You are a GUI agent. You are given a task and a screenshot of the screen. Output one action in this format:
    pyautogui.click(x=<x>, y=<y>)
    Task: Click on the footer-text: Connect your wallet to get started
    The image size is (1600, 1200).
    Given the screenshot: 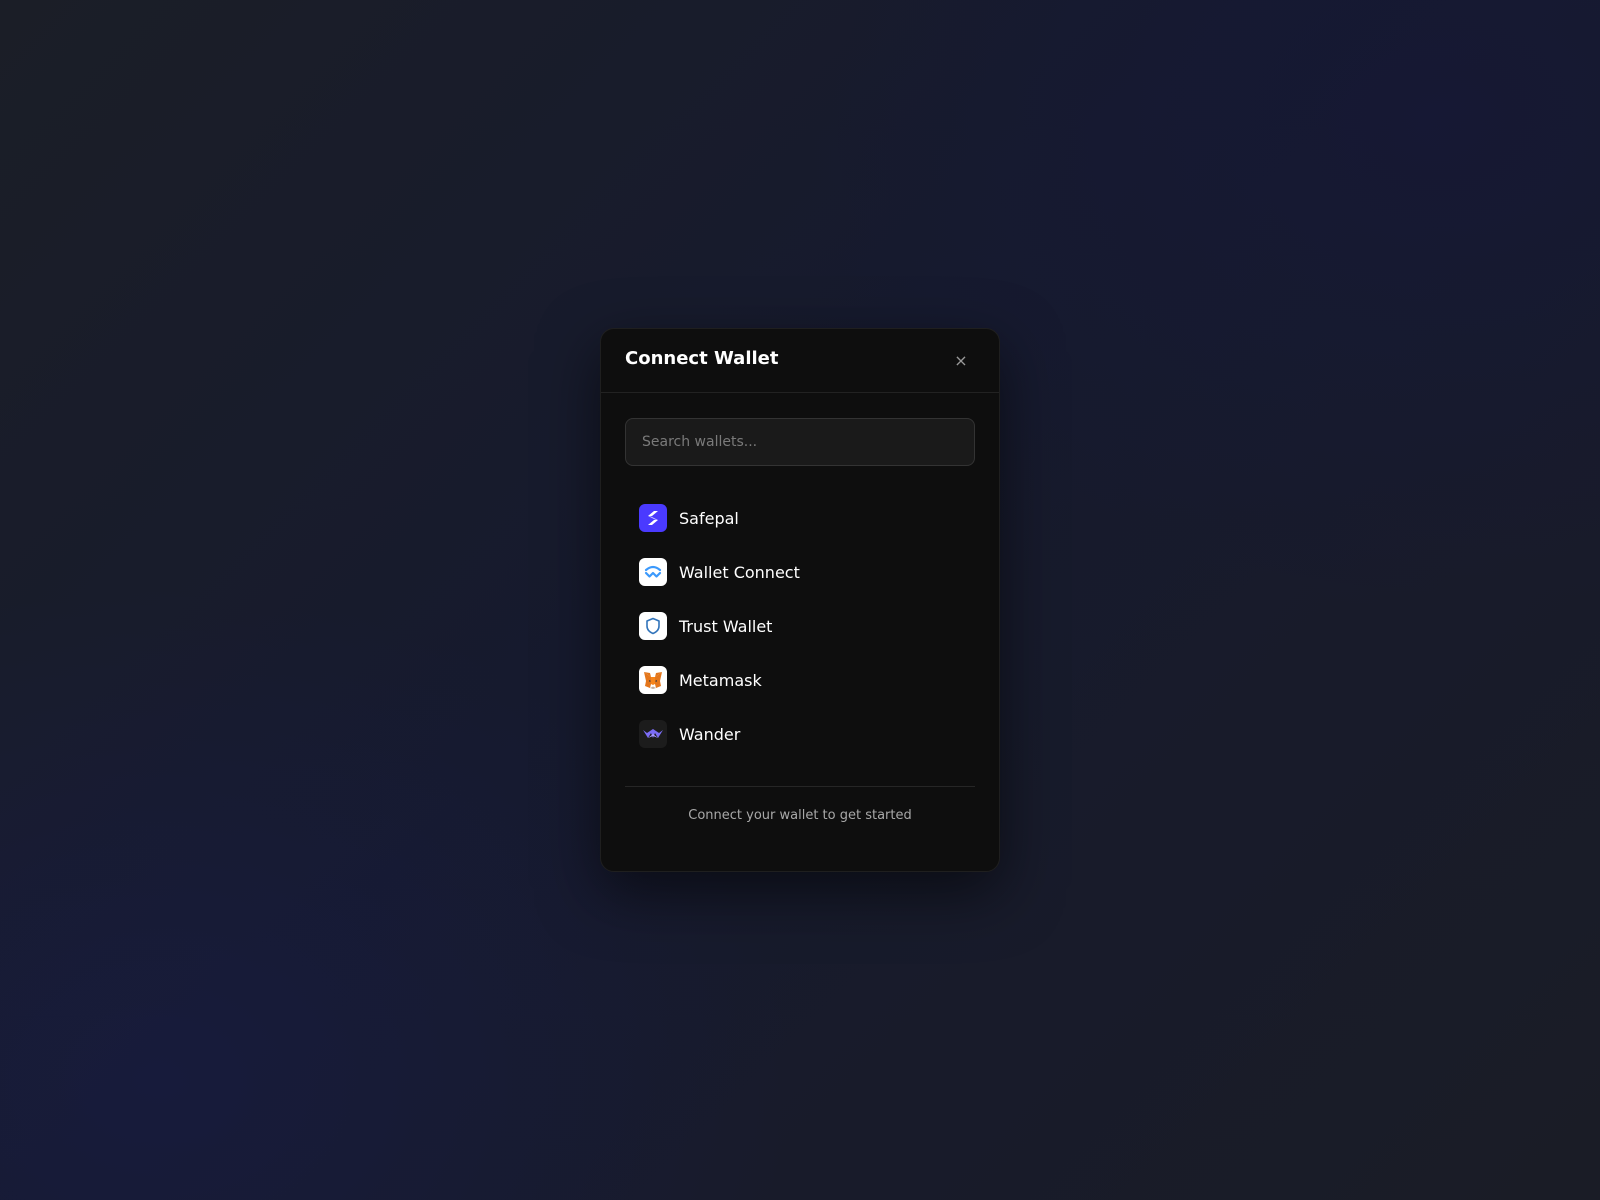 What is the action you would take?
    pyautogui.click(x=800, y=815)
    